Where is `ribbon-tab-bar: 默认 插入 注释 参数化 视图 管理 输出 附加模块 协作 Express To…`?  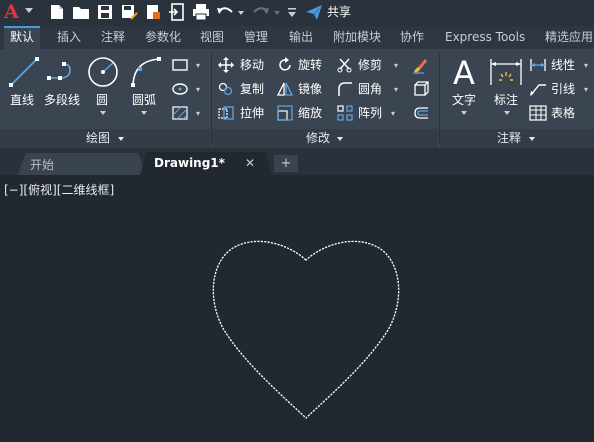
ribbon-tab-bar: 默认 插入 注释 参数化 视图 管理 输出 附加模块 协作 Express To… is located at coordinates (297, 37).